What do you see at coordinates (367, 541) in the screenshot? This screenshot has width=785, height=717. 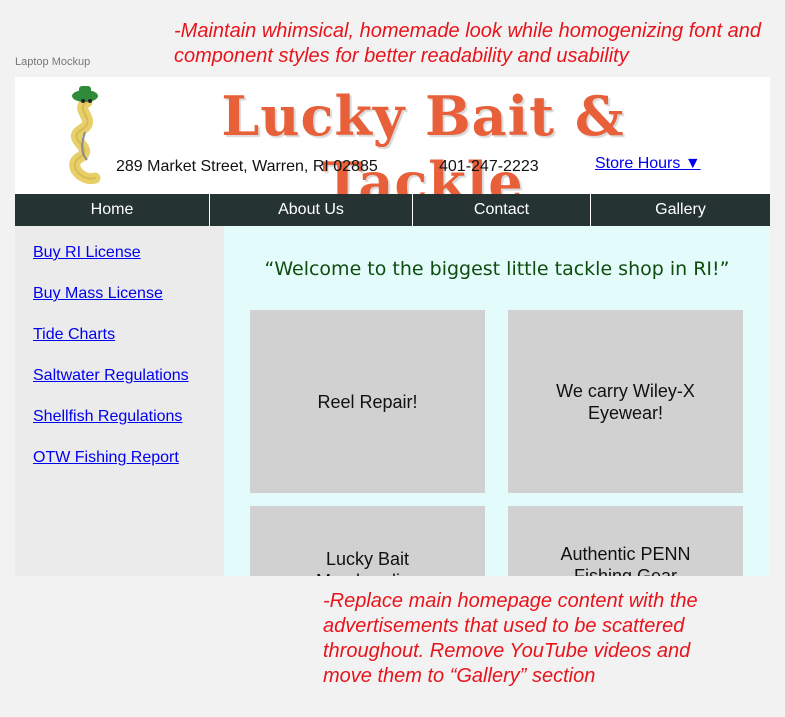 I see `ad-card-merchandise: Lucky Bait Merchandise` at bounding box center [367, 541].